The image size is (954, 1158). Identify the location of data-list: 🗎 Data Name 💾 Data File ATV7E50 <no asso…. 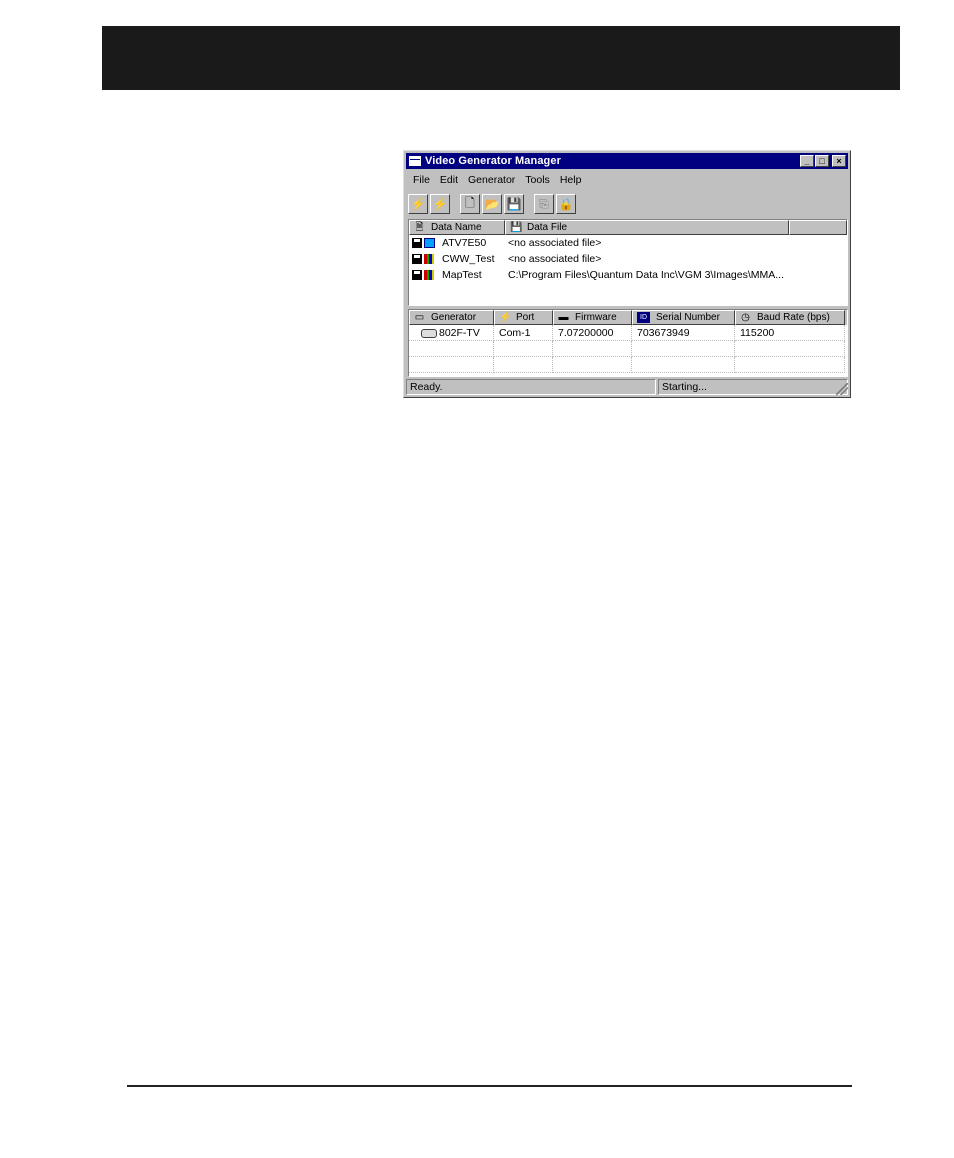
(628, 262).